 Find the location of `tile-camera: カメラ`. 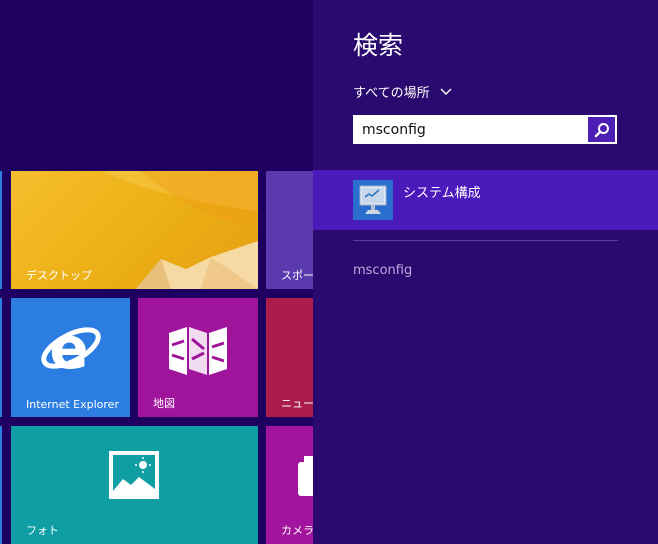

tile-camera: カメラ is located at coordinates (290, 485).